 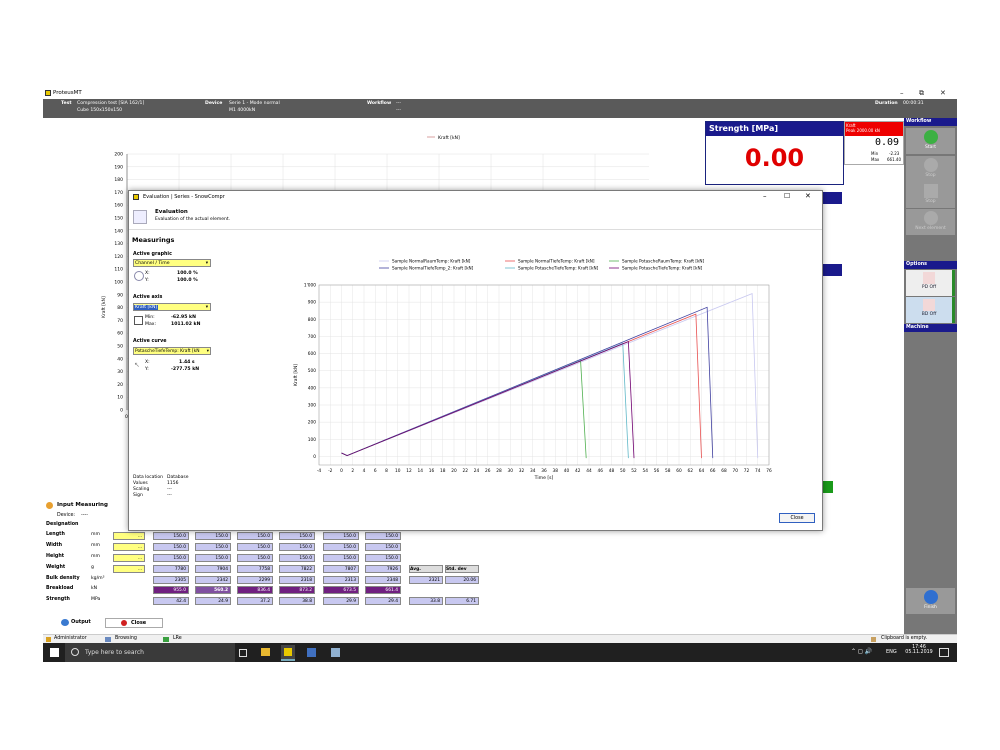 I want to click on zoom-y-value: 100.0 %, so click(x=187, y=280).